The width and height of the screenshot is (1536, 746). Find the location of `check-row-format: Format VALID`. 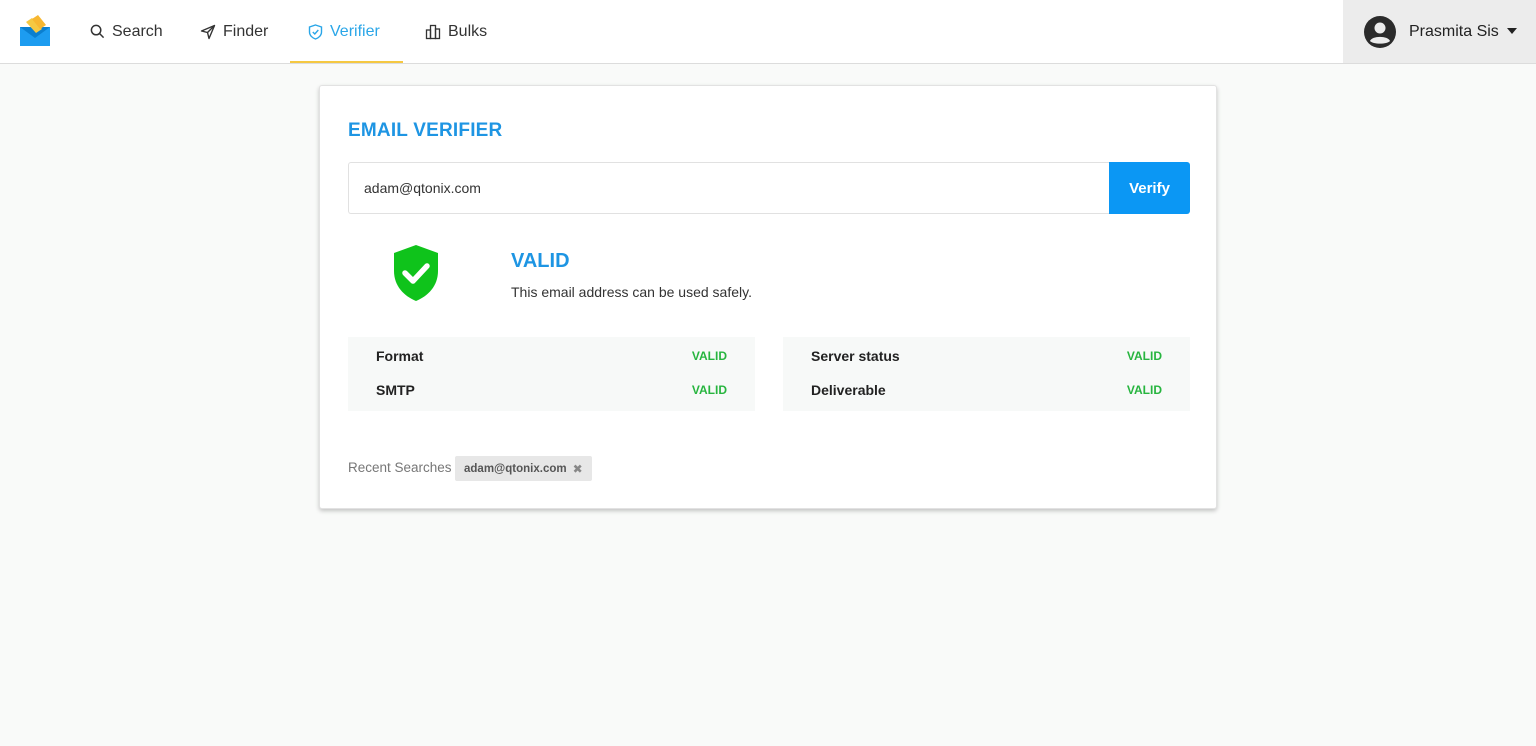

check-row-format: Format VALID is located at coordinates (551, 356).